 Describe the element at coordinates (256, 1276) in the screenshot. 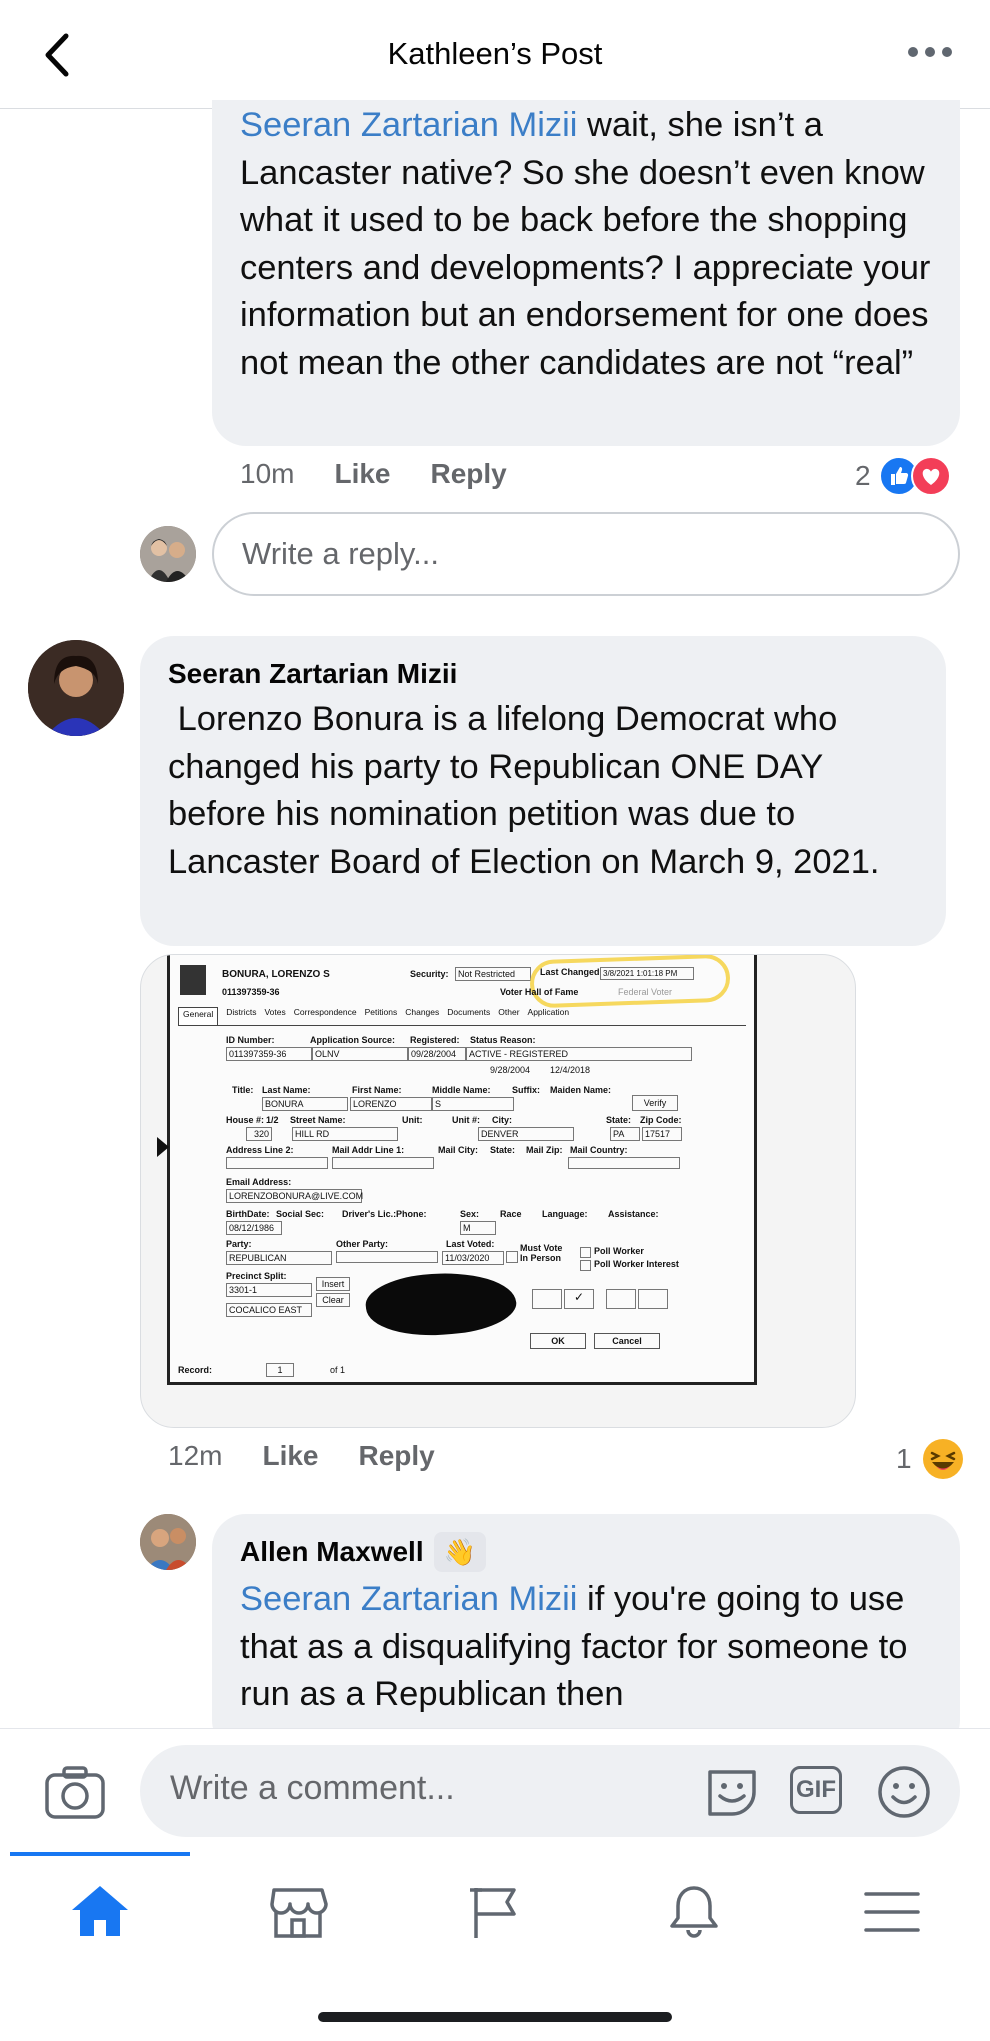

I see `precinct-label: Precinct Split:` at that location.